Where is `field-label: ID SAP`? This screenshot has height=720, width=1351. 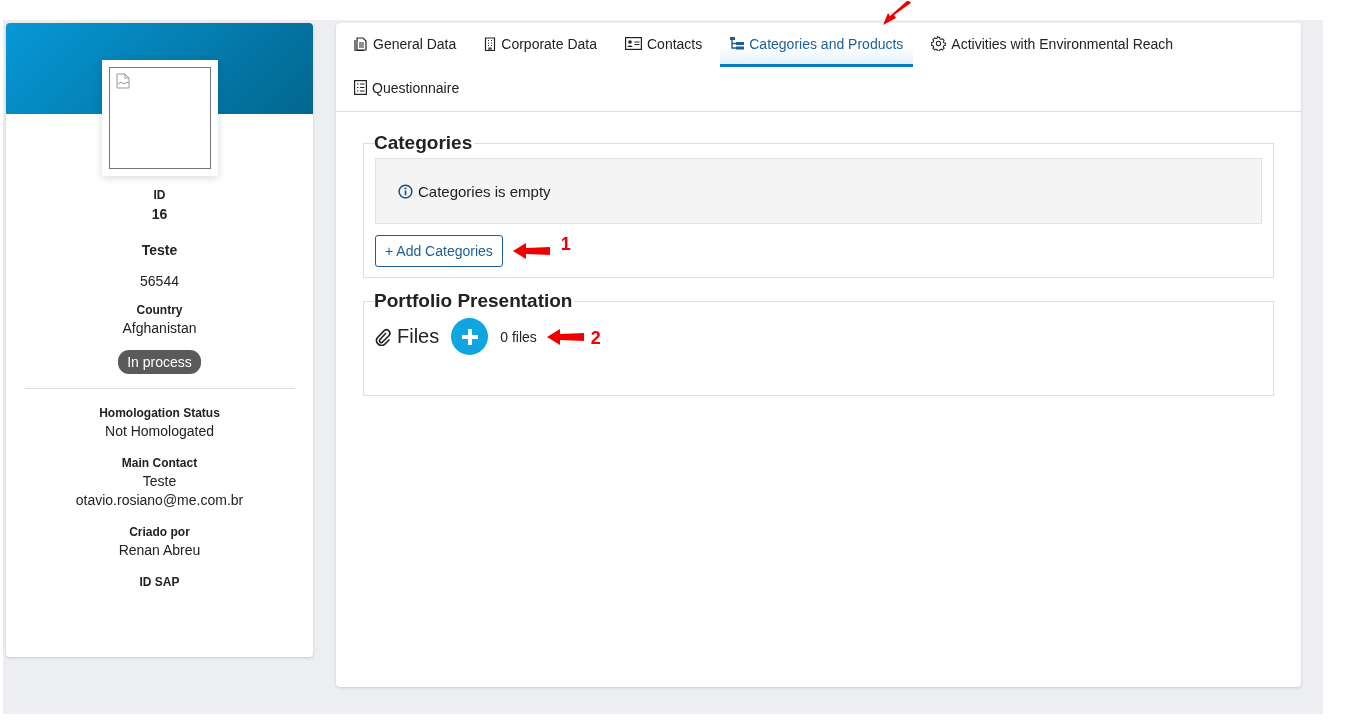
field-label: ID SAP is located at coordinates (159, 582).